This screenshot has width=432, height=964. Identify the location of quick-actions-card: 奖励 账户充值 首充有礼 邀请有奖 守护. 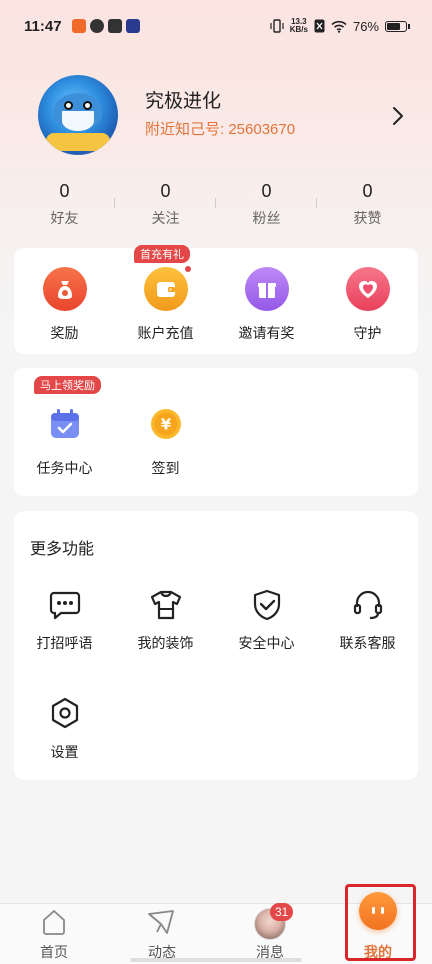
(216, 299).